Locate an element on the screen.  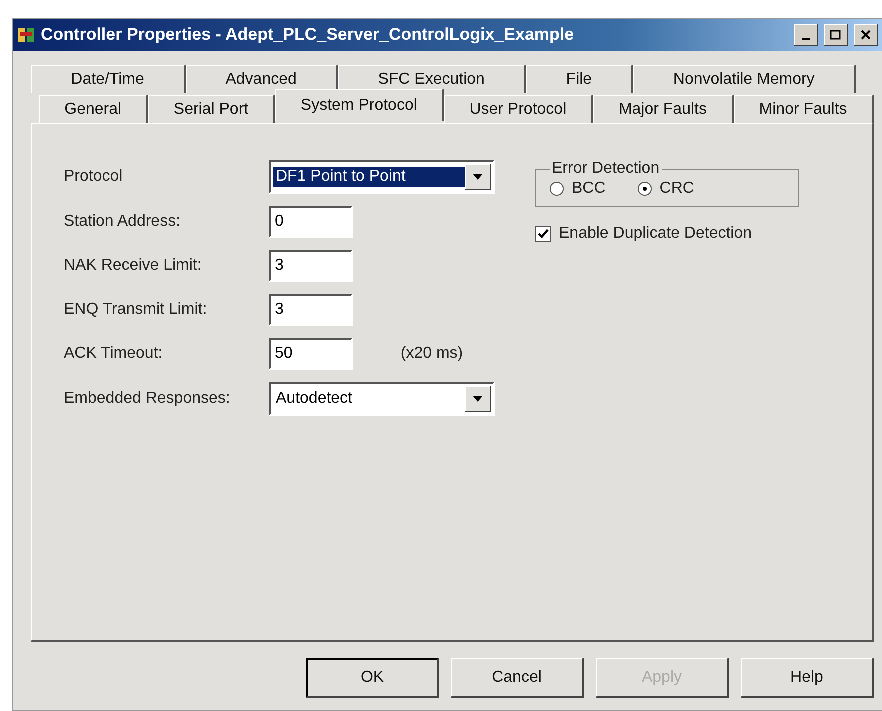
maximize-button is located at coordinates (836, 35).